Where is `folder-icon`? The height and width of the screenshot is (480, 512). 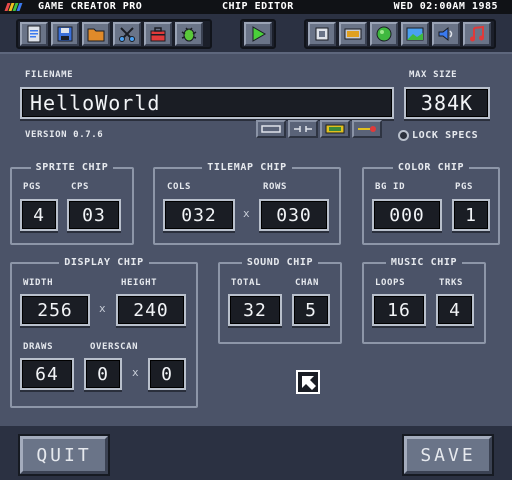 folder-icon is located at coordinates (96, 35).